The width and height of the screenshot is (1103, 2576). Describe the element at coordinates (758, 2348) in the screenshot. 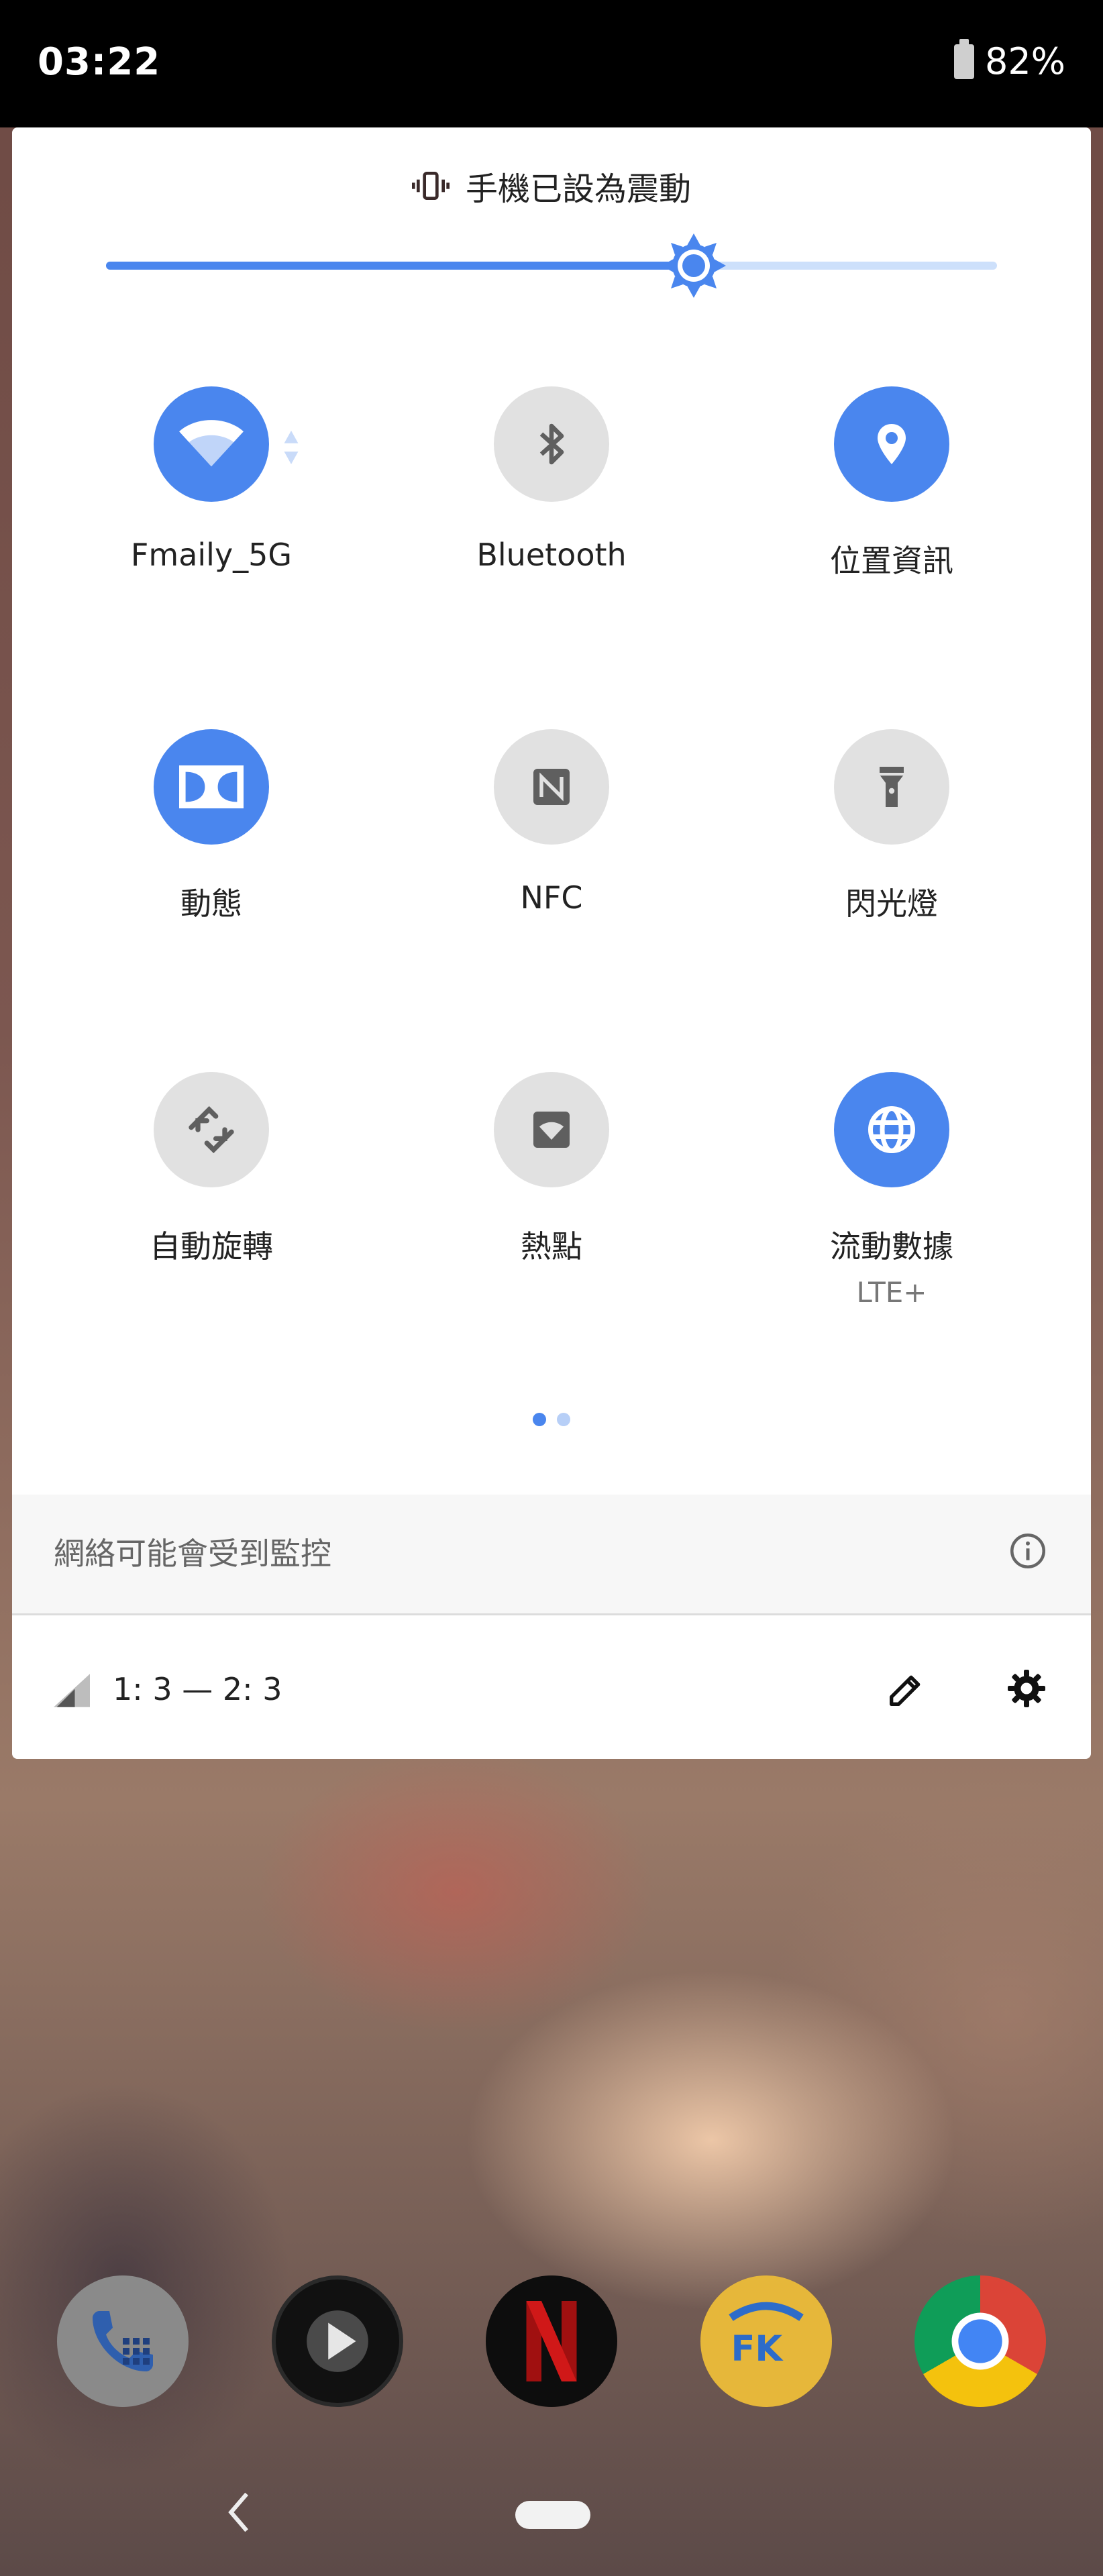

I see `svg-text: FK` at that location.